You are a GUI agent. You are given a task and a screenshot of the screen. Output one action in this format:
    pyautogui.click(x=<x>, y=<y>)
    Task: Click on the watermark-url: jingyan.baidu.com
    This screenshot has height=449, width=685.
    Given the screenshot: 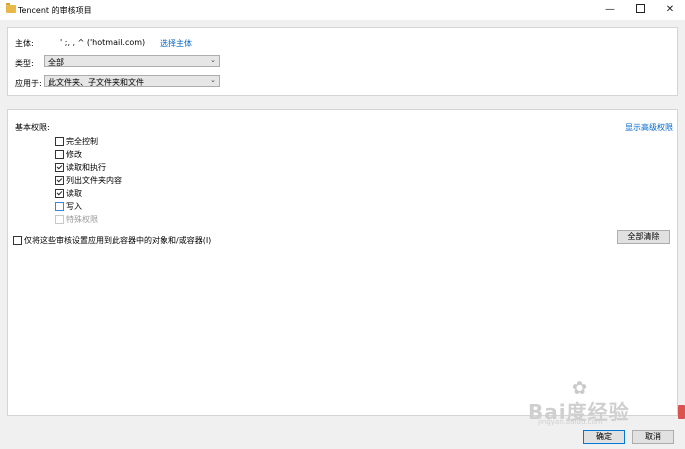 What is the action you would take?
    pyautogui.click(x=570, y=422)
    